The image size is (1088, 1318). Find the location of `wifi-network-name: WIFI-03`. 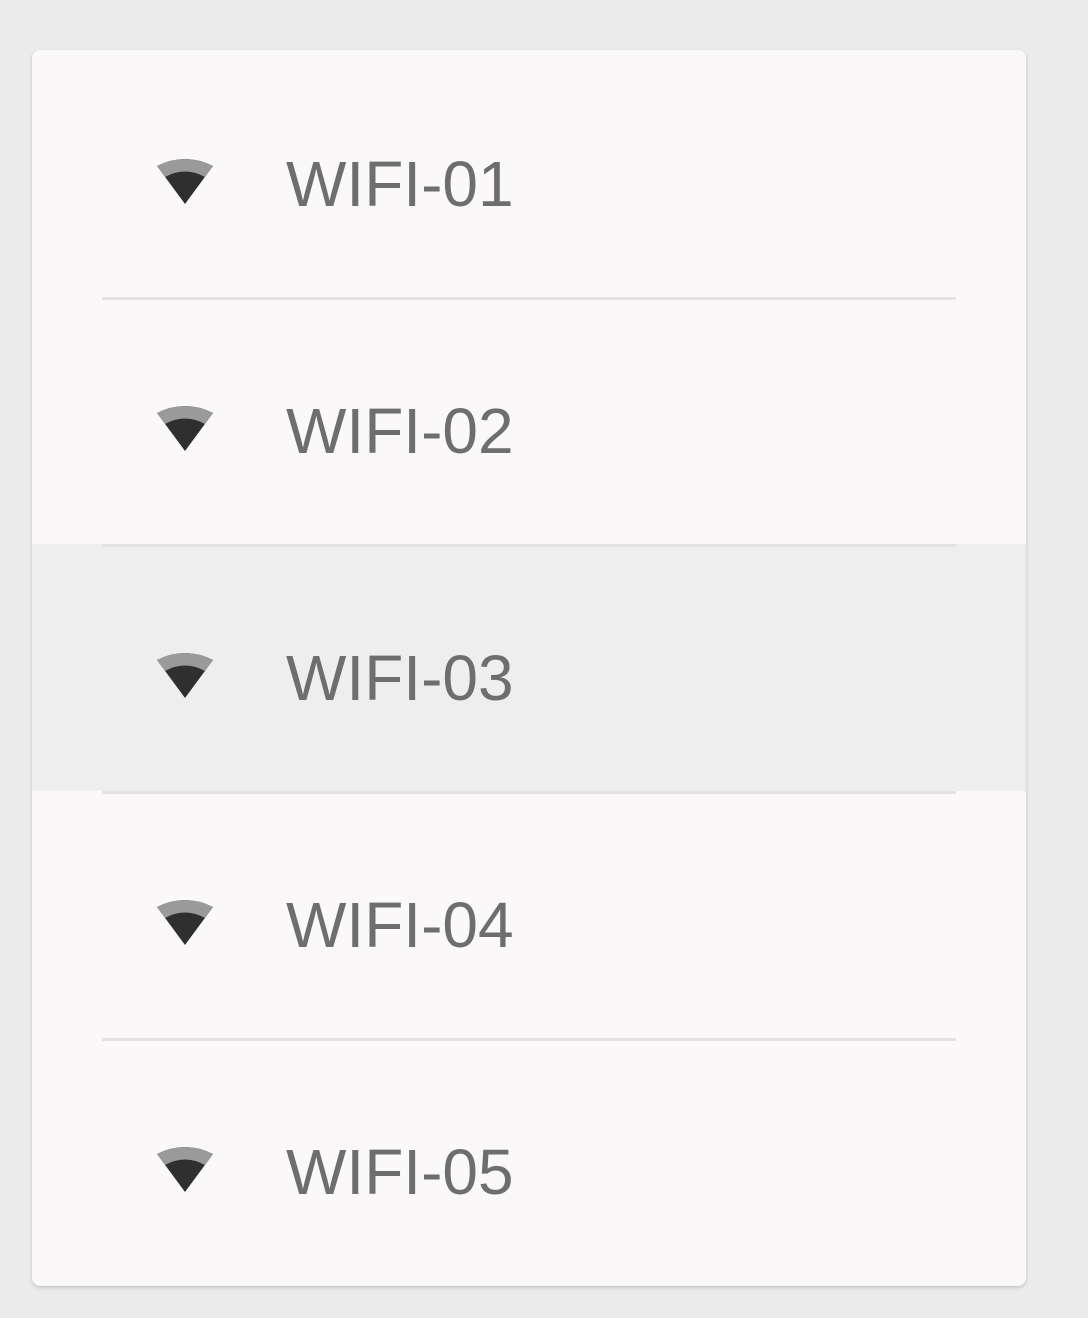

wifi-network-name: WIFI-03 is located at coordinates (400, 678).